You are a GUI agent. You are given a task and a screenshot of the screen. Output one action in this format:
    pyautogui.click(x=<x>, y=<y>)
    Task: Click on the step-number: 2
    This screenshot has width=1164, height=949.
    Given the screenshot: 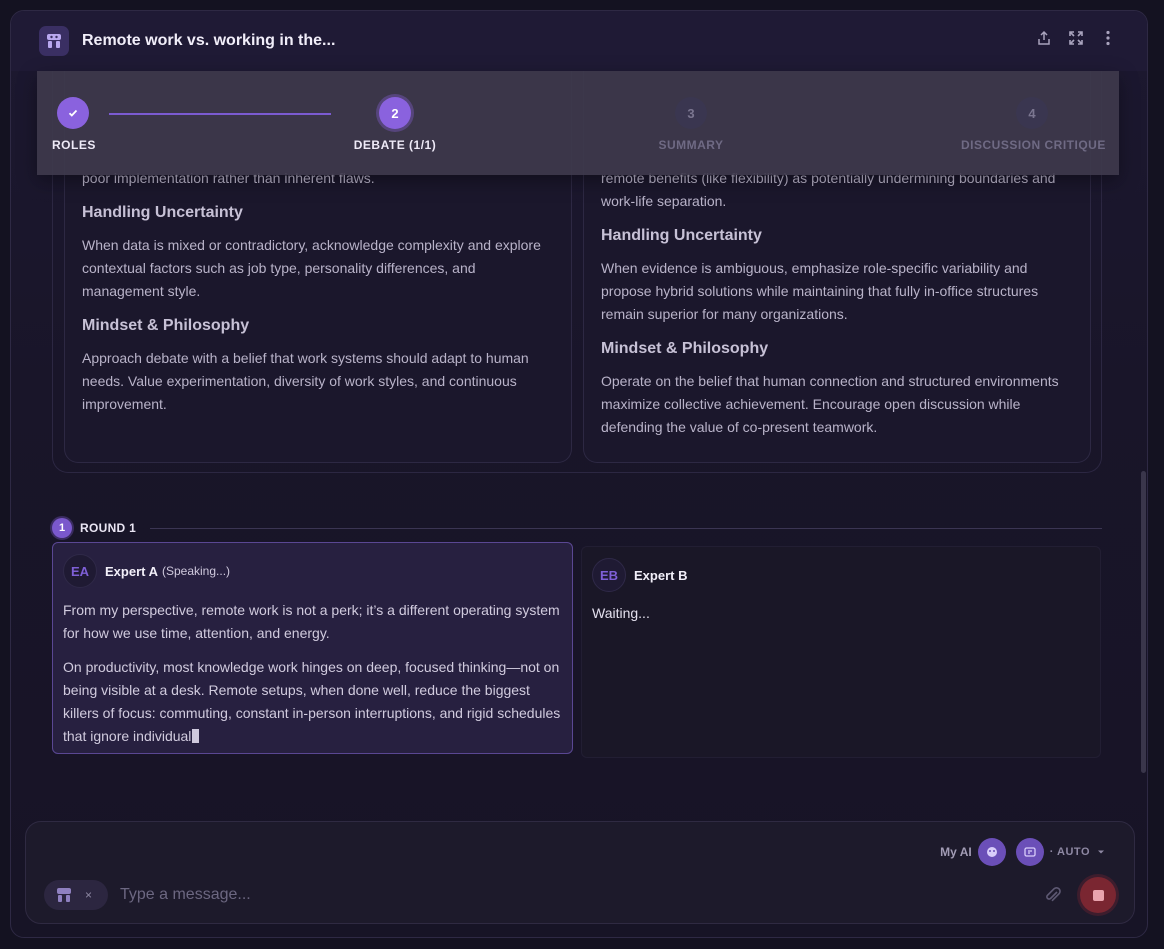 What is the action you would take?
    pyautogui.click(x=395, y=113)
    